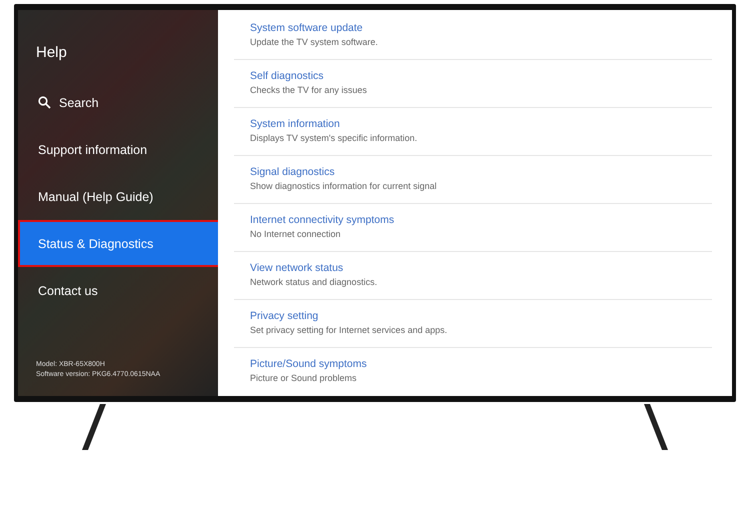 Image resolution: width=750 pixels, height=506 pixels. What do you see at coordinates (285, 316) in the screenshot?
I see `menu-item-title: Privacy setting` at bounding box center [285, 316].